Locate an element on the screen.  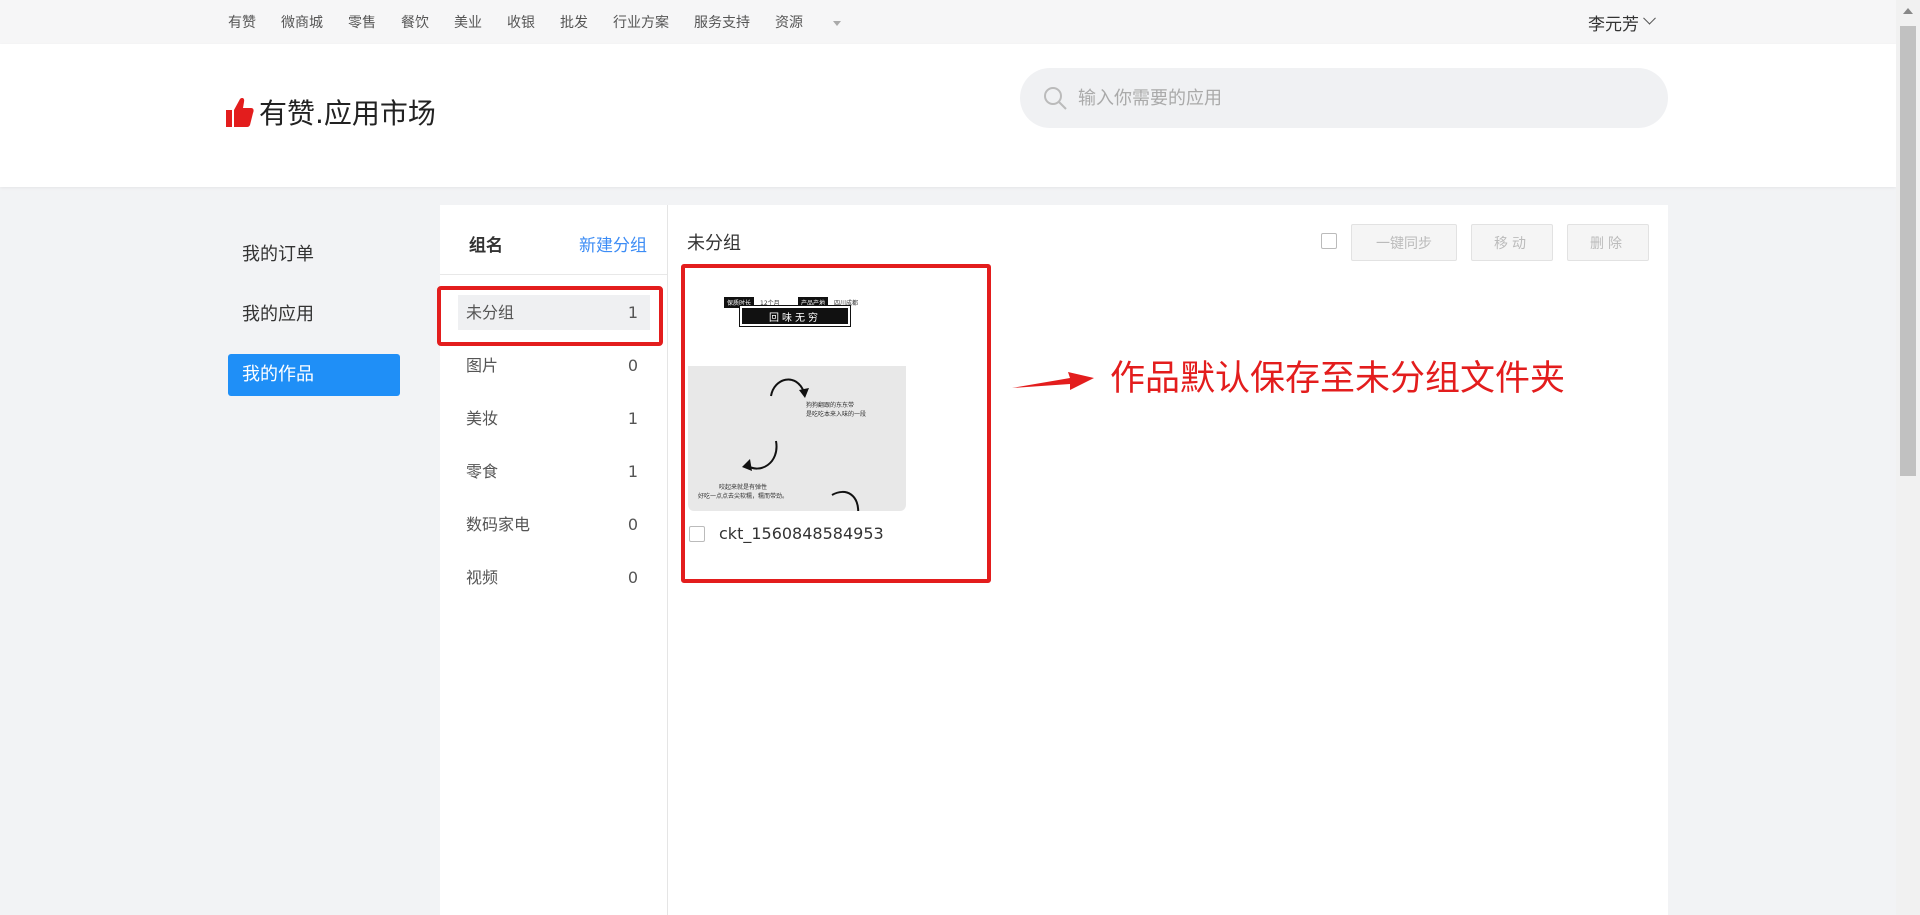
move-button: 移动 is located at coordinates (1512, 242).